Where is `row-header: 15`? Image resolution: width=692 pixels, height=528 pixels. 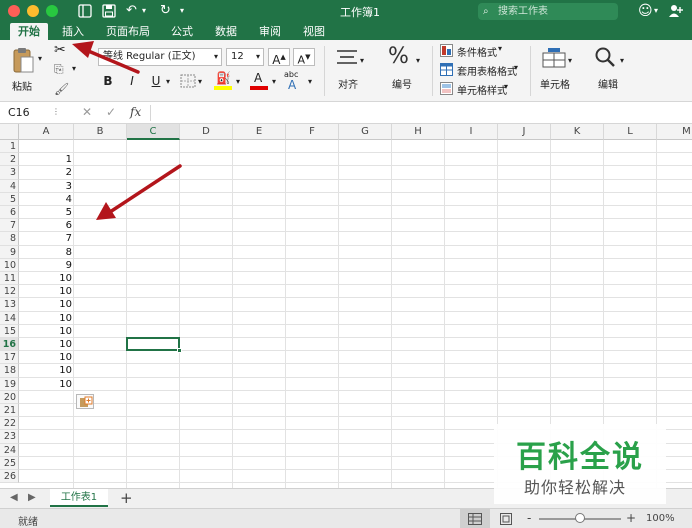 row-header: 15 is located at coordinates (9, 331).